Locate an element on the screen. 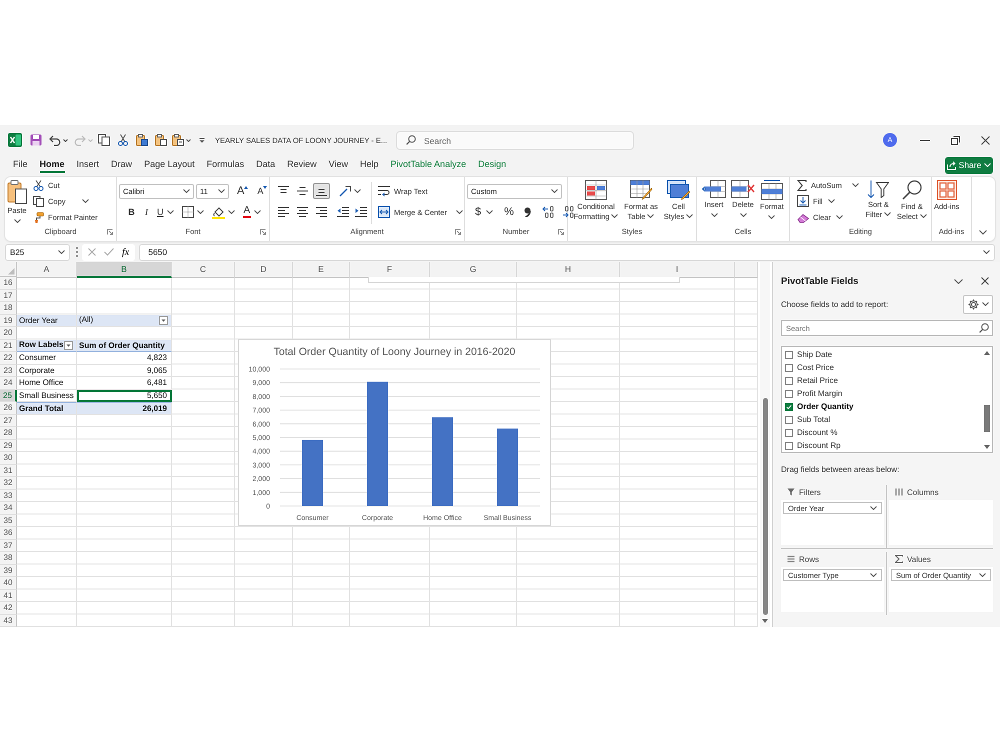  scissors-icon is located at coordinates (123, 140).